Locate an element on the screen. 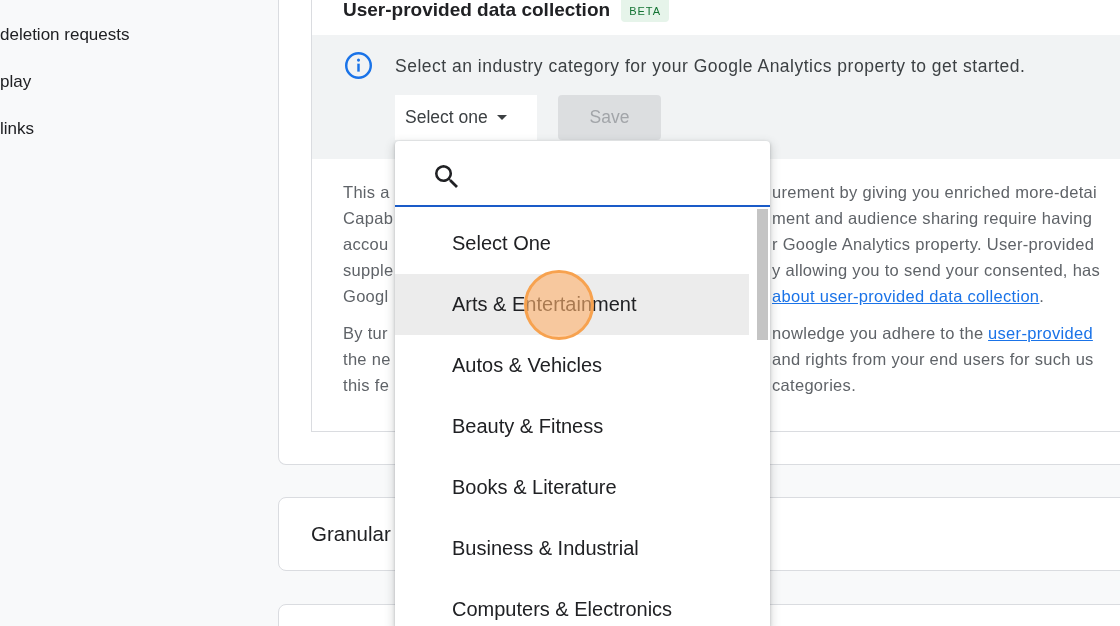 Image resolution: width=1120 pixels, height=626 pixels. info-icon is located at coordinates (358, 65).